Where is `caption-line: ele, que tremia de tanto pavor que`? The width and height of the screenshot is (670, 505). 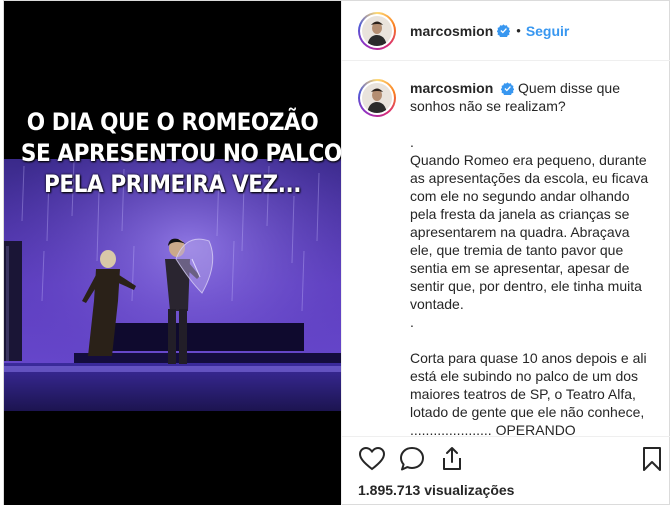 caption-line: ele, que tremia de tanto pavor que is located at coordinates (517, 250).